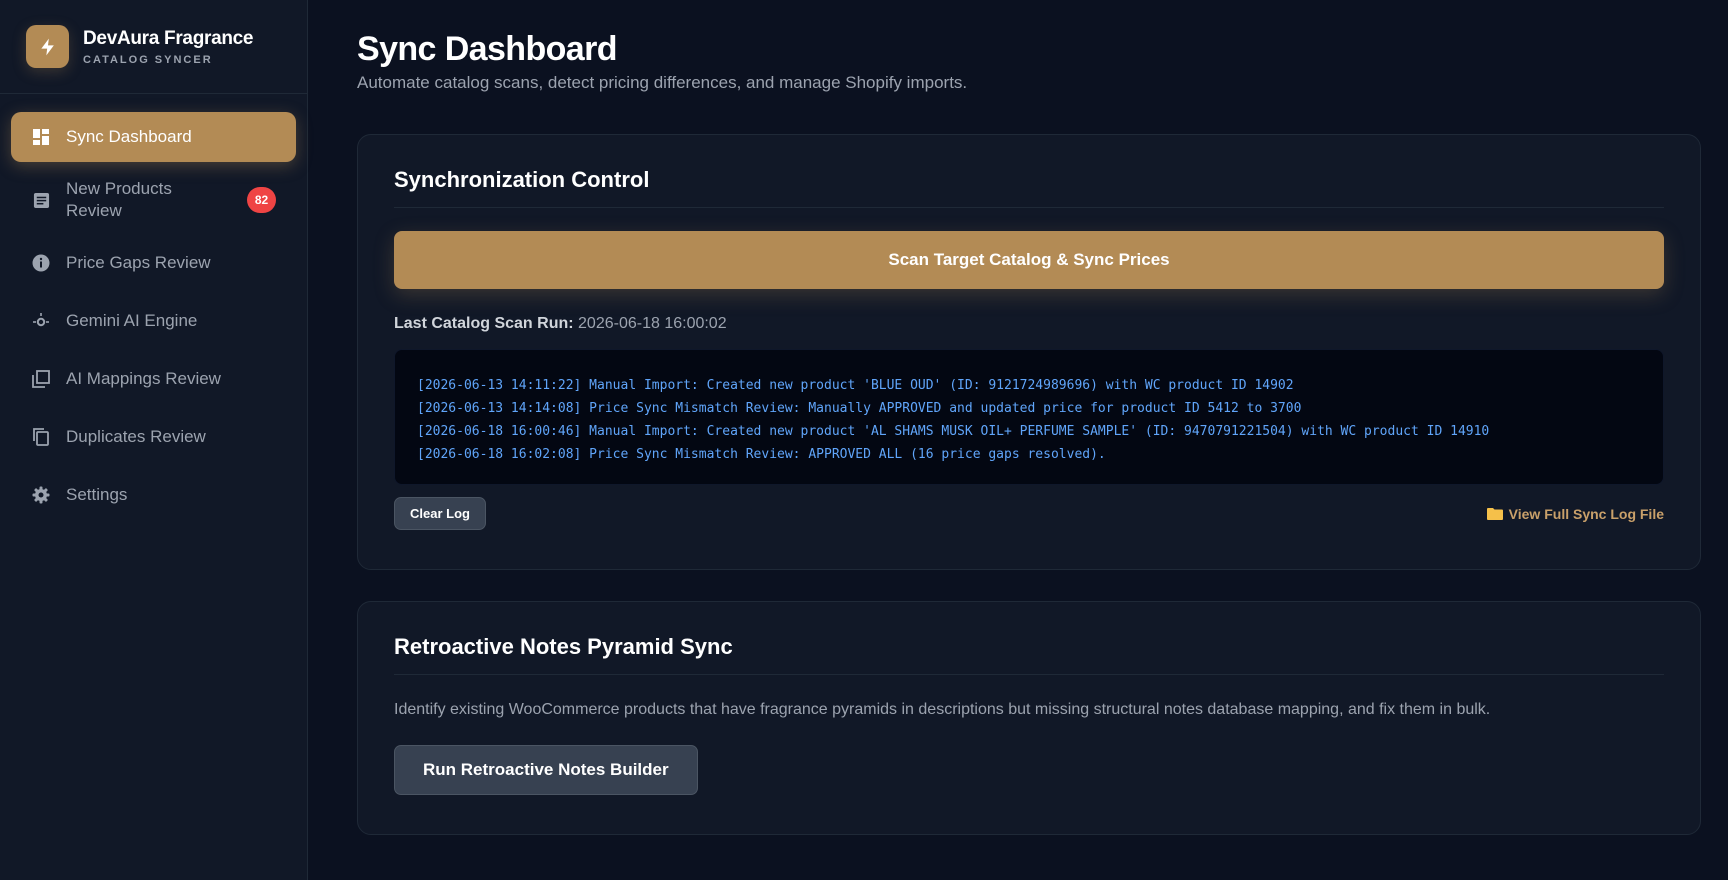 This screenshot has height=880, width=1728. Describe the element at coordinates (41, 321) in the screenshot. I see `sparkle-icon` at that location.